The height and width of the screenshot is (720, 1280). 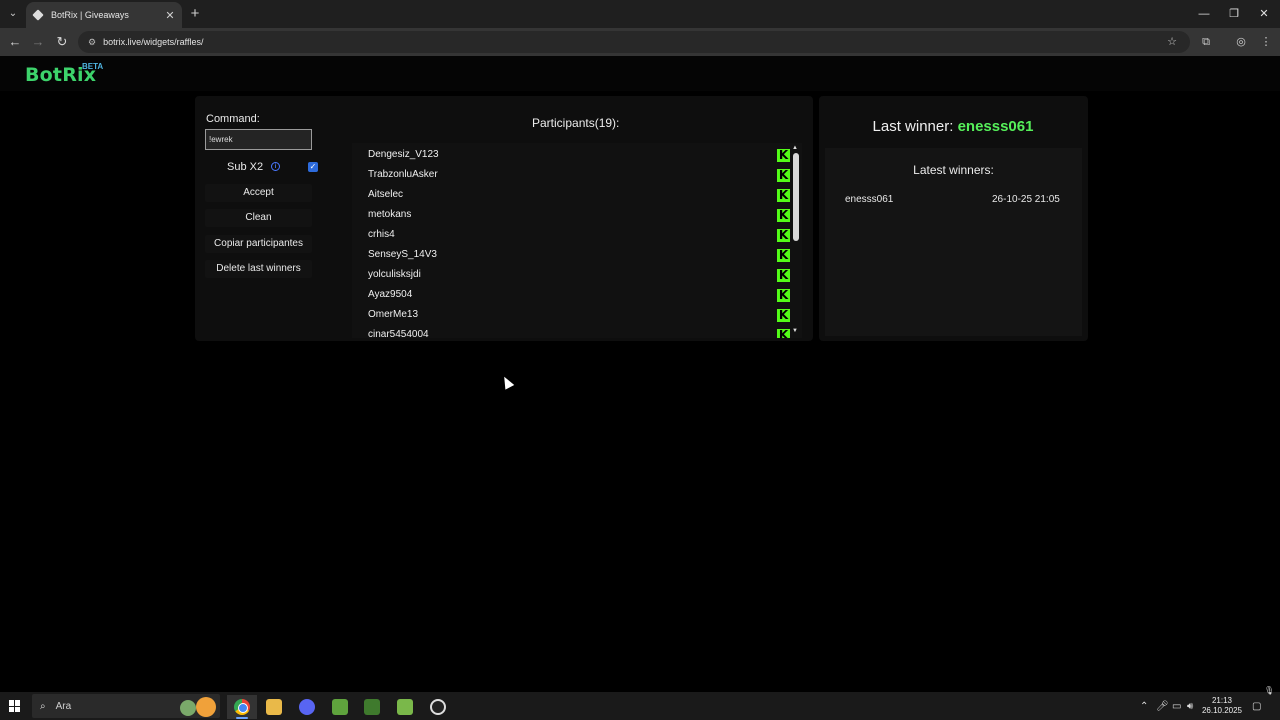 What do you see at coordinates (1206, 42) in the screenshot?
I see `extensions-icon: ⧉` at bounding box center [1206, 42].